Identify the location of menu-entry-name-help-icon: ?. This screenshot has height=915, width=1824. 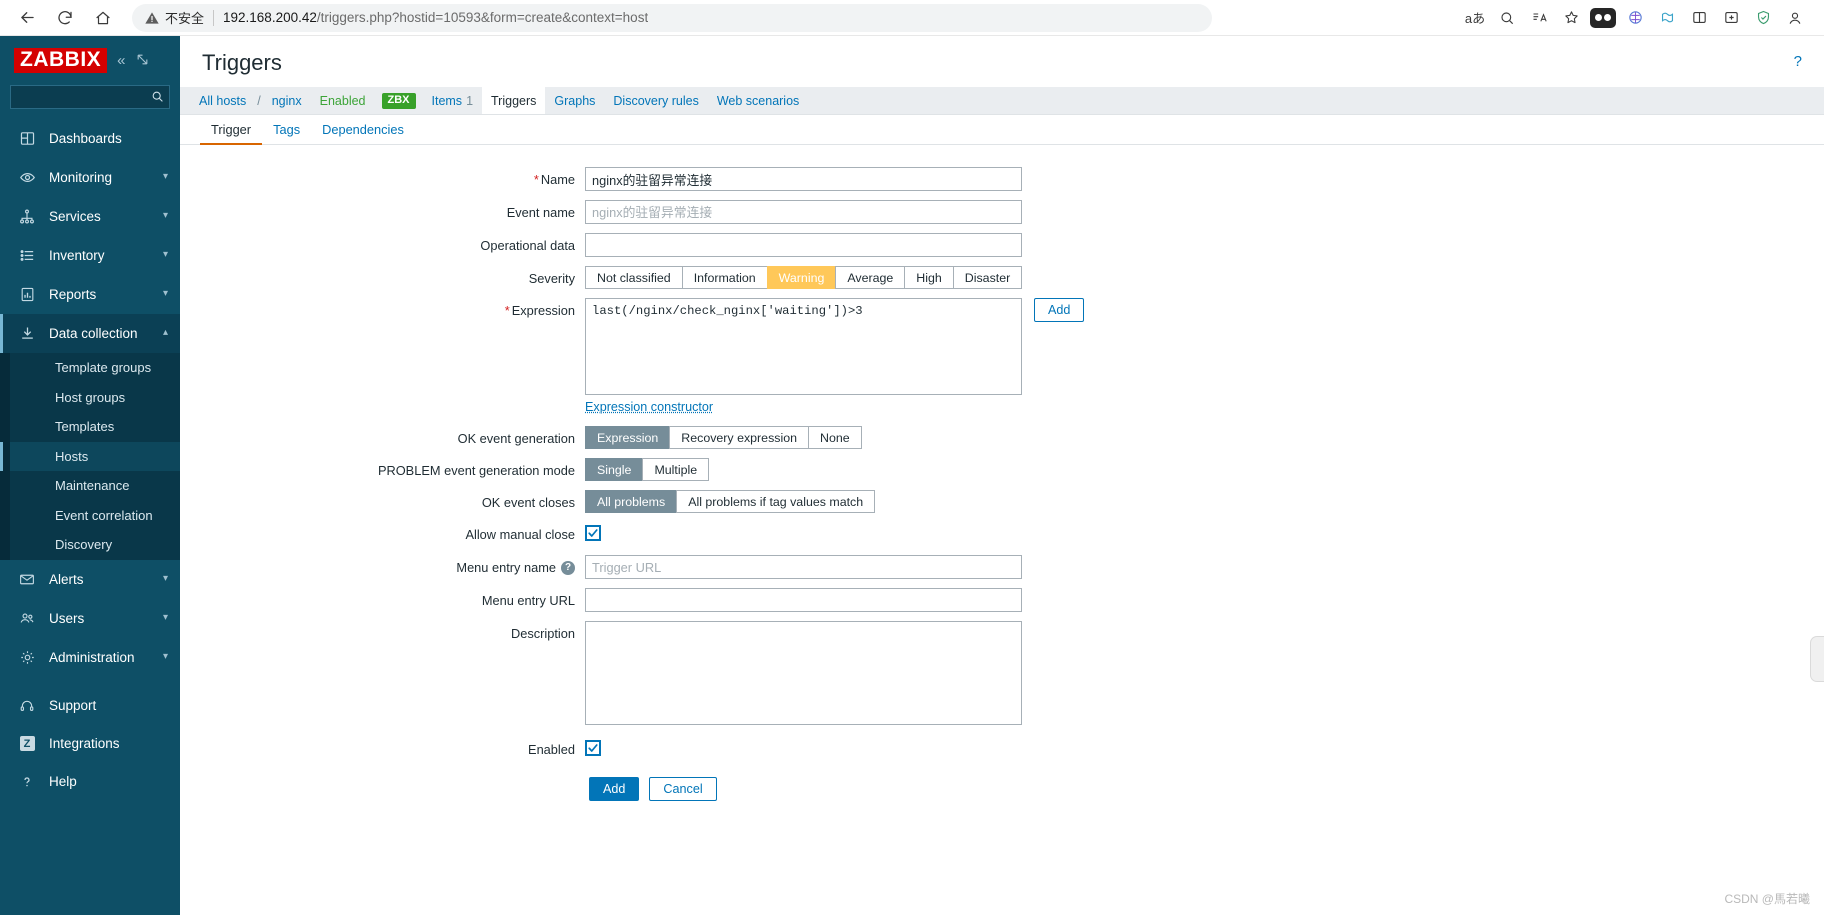
(568, 567).